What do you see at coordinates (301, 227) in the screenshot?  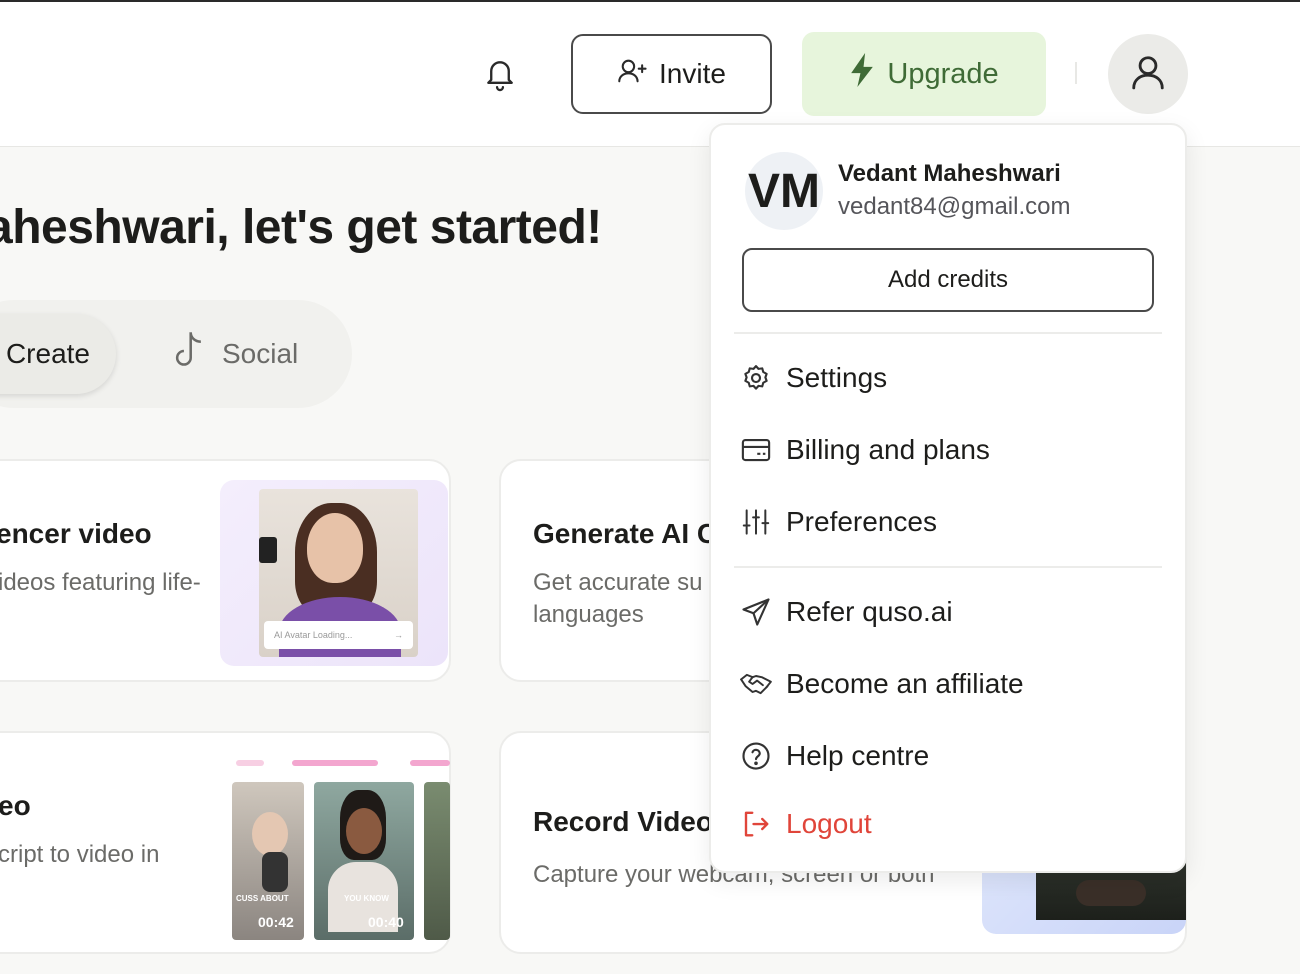 I see `page-title: aheshwari, let's get started!` at bounding box center [301, 227].